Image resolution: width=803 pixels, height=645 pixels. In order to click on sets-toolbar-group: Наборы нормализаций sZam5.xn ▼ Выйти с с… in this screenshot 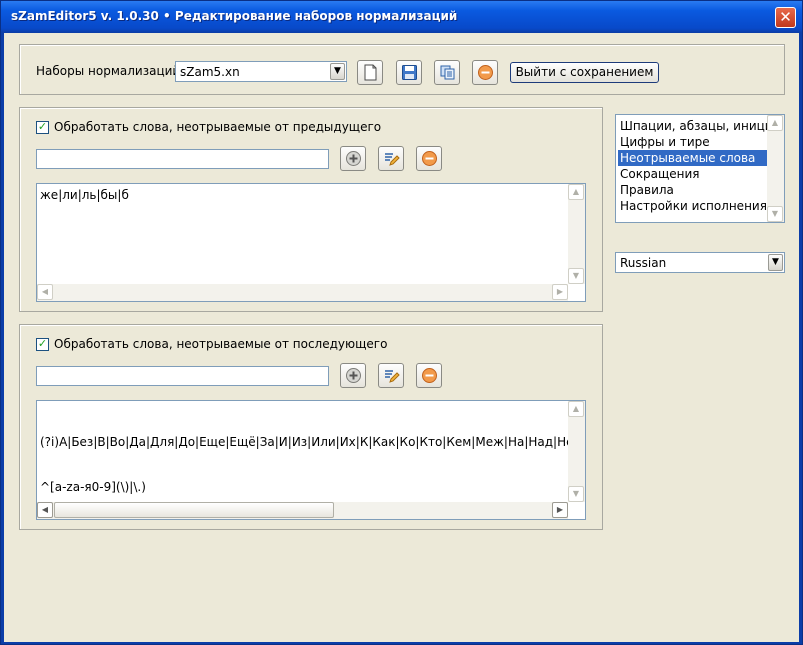, I will do `click(402, 69)`.